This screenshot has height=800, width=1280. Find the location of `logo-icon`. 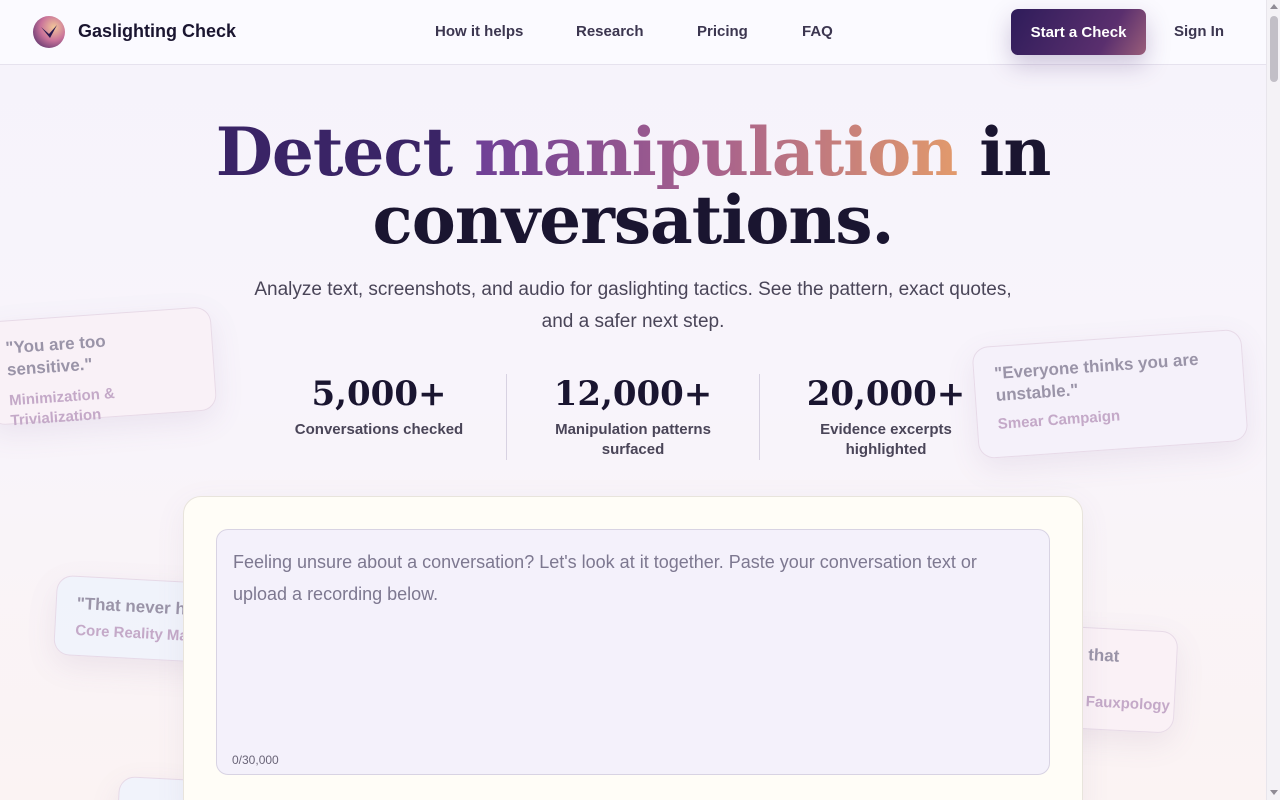

logo-icon is located at coordinates (49, 32).